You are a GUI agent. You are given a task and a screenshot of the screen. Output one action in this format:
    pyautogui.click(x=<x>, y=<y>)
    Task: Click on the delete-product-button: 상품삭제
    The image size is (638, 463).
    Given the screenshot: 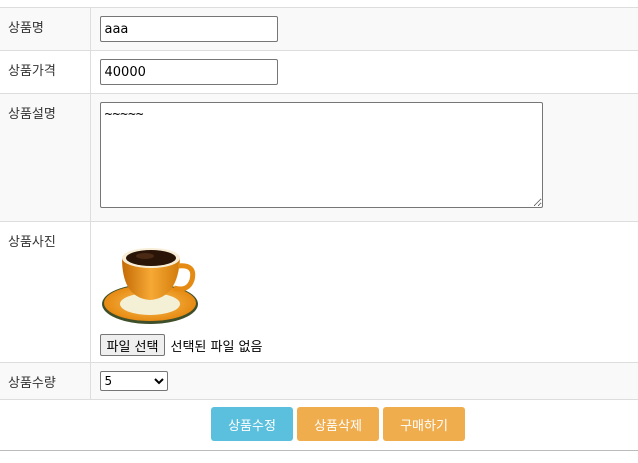 What is the action you would take?
    pyautogui.click(x=338, y=424)
    